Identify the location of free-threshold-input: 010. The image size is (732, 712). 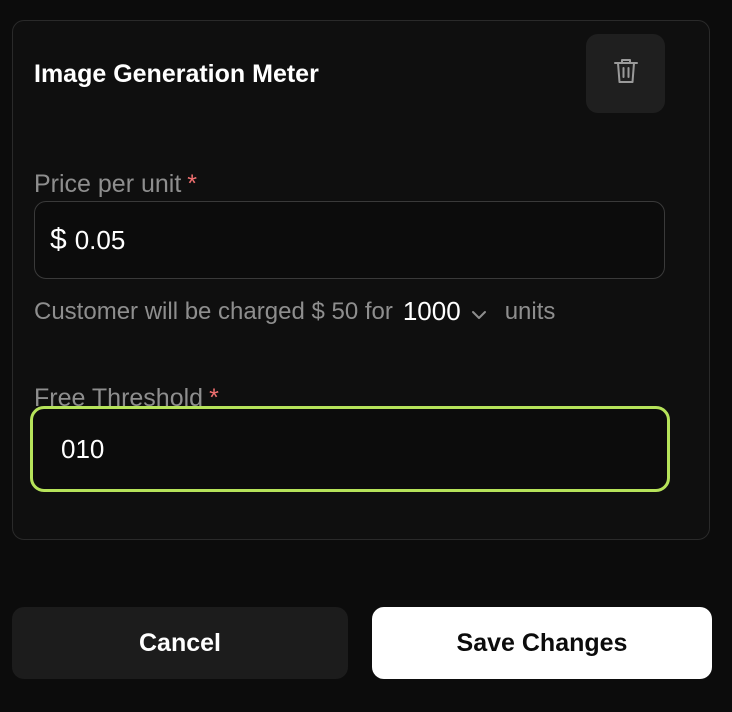
(350, 449).